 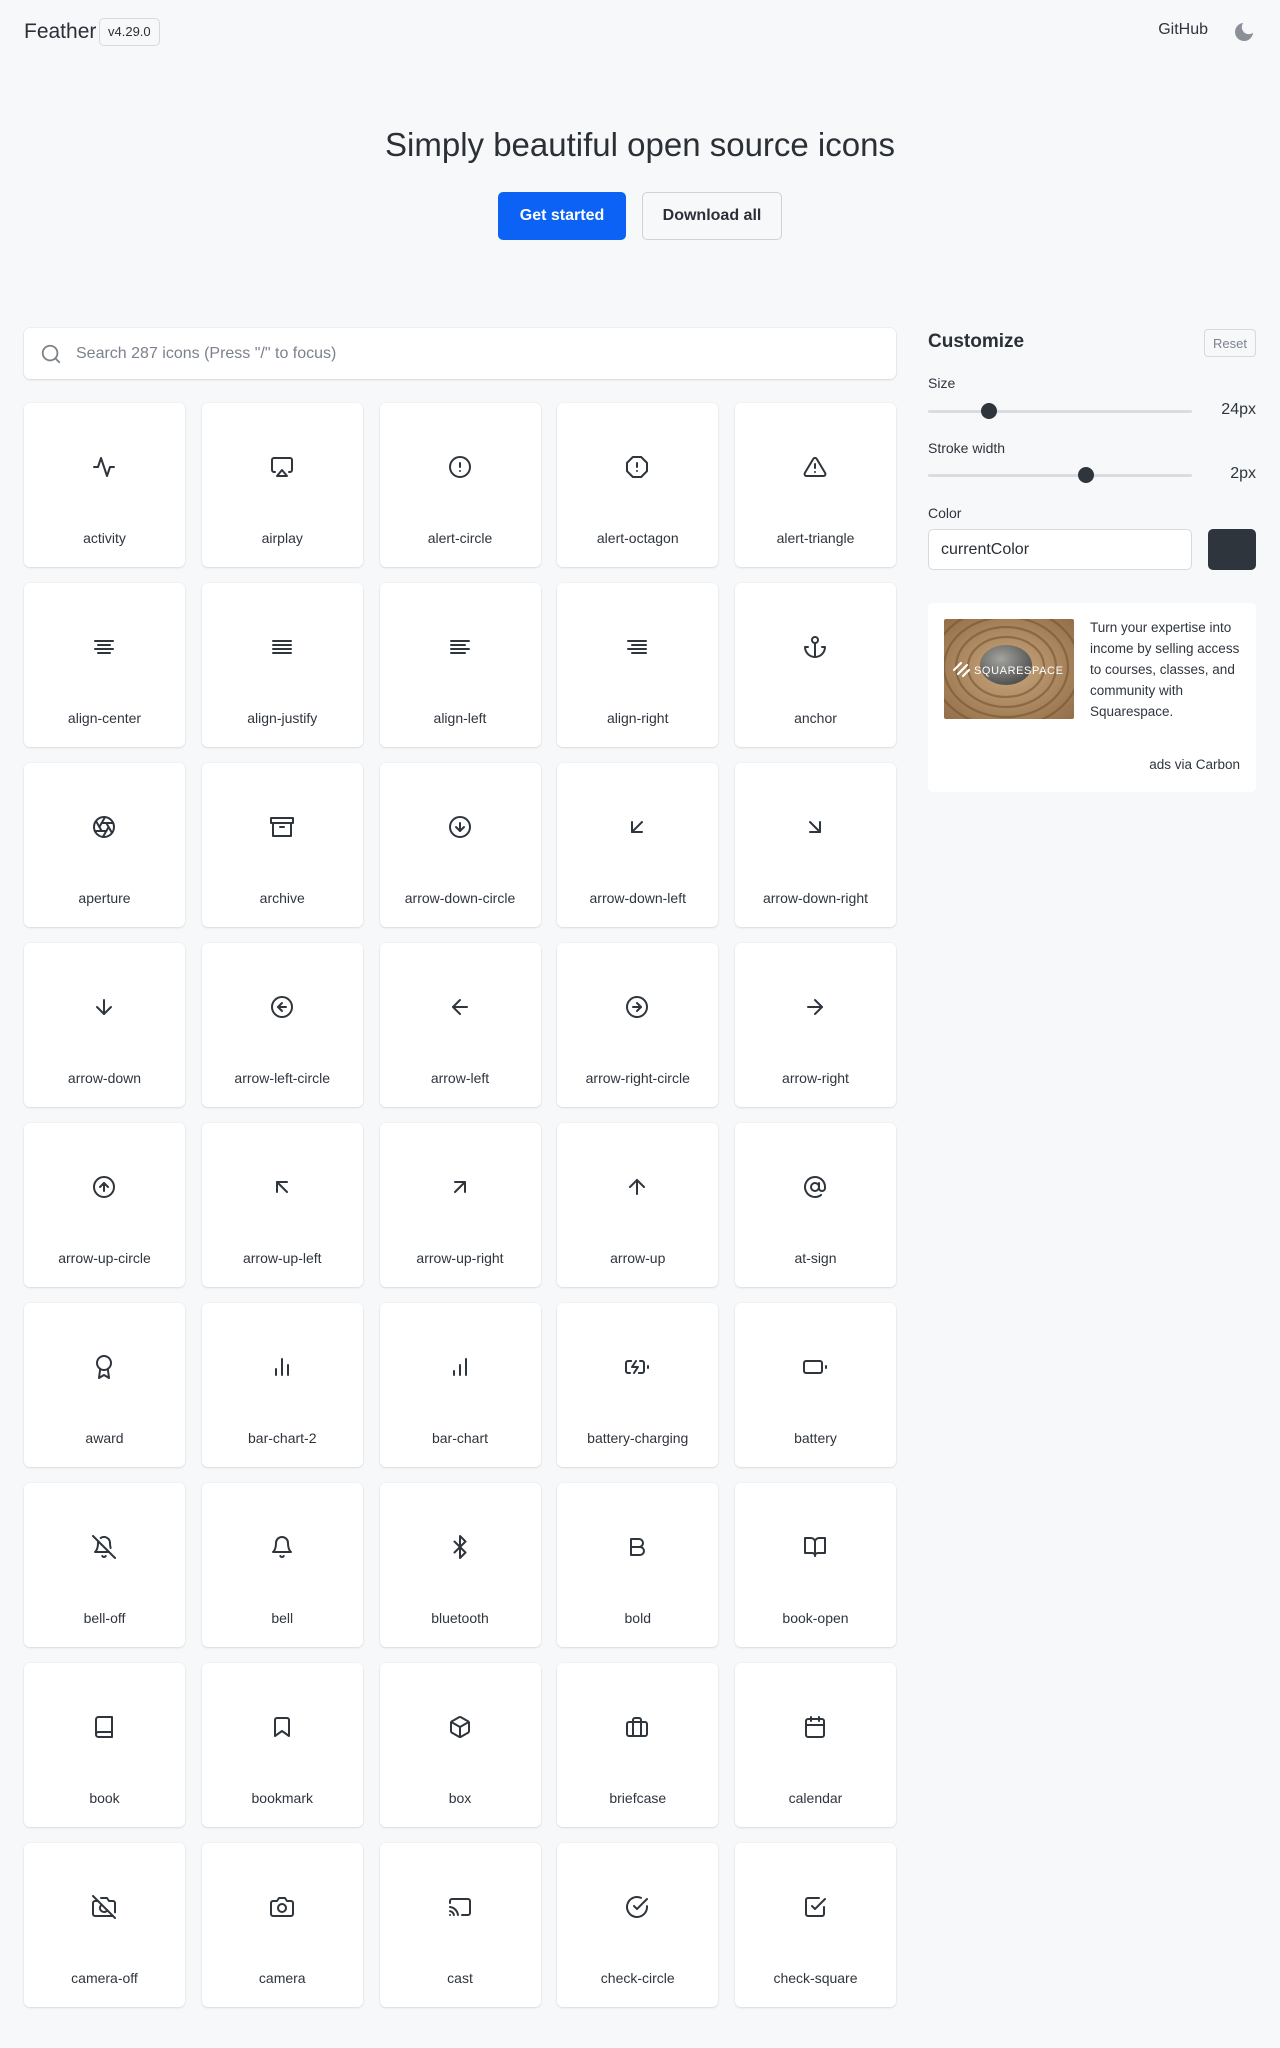 I want to click on icon-label: bell-off, so click(x=104, y=1618).